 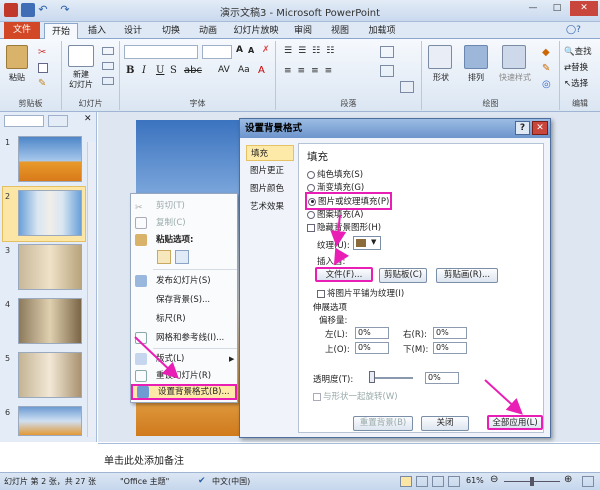 What do you see at coordinates (270, 207) in the screenshot?
I see `side-item-artistic-effects: 艺术效果` at bounding box center [270, 207].